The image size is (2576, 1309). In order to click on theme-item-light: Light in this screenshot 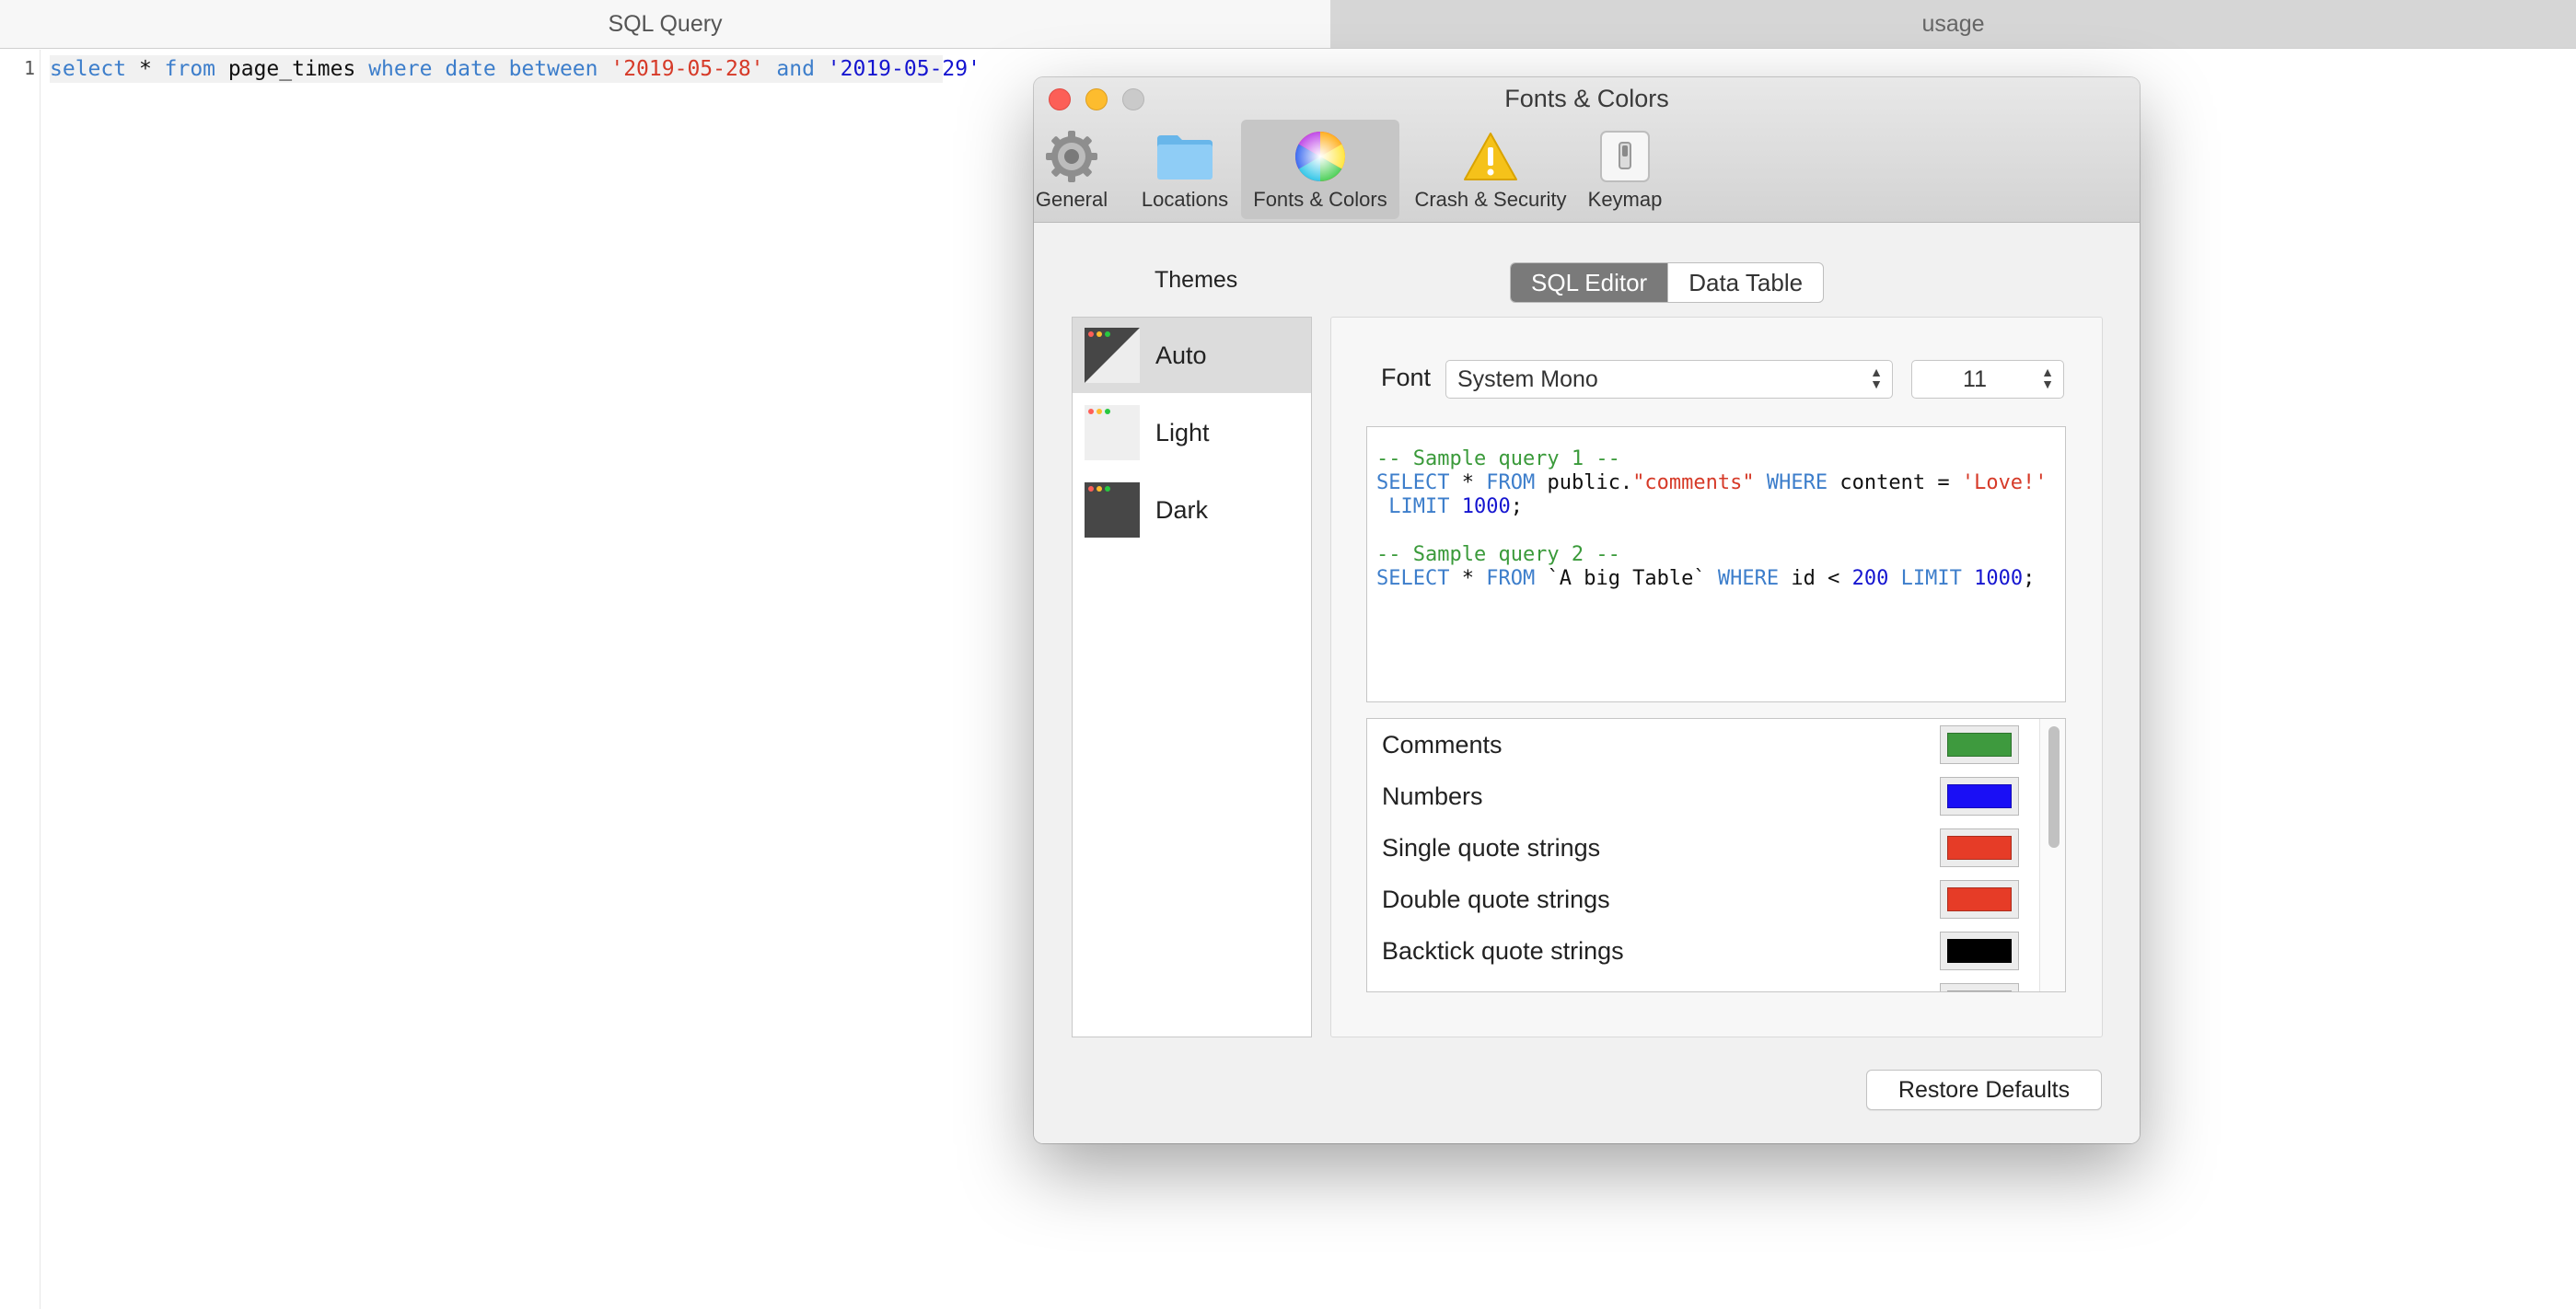, I will do `click(1192, 432)`.